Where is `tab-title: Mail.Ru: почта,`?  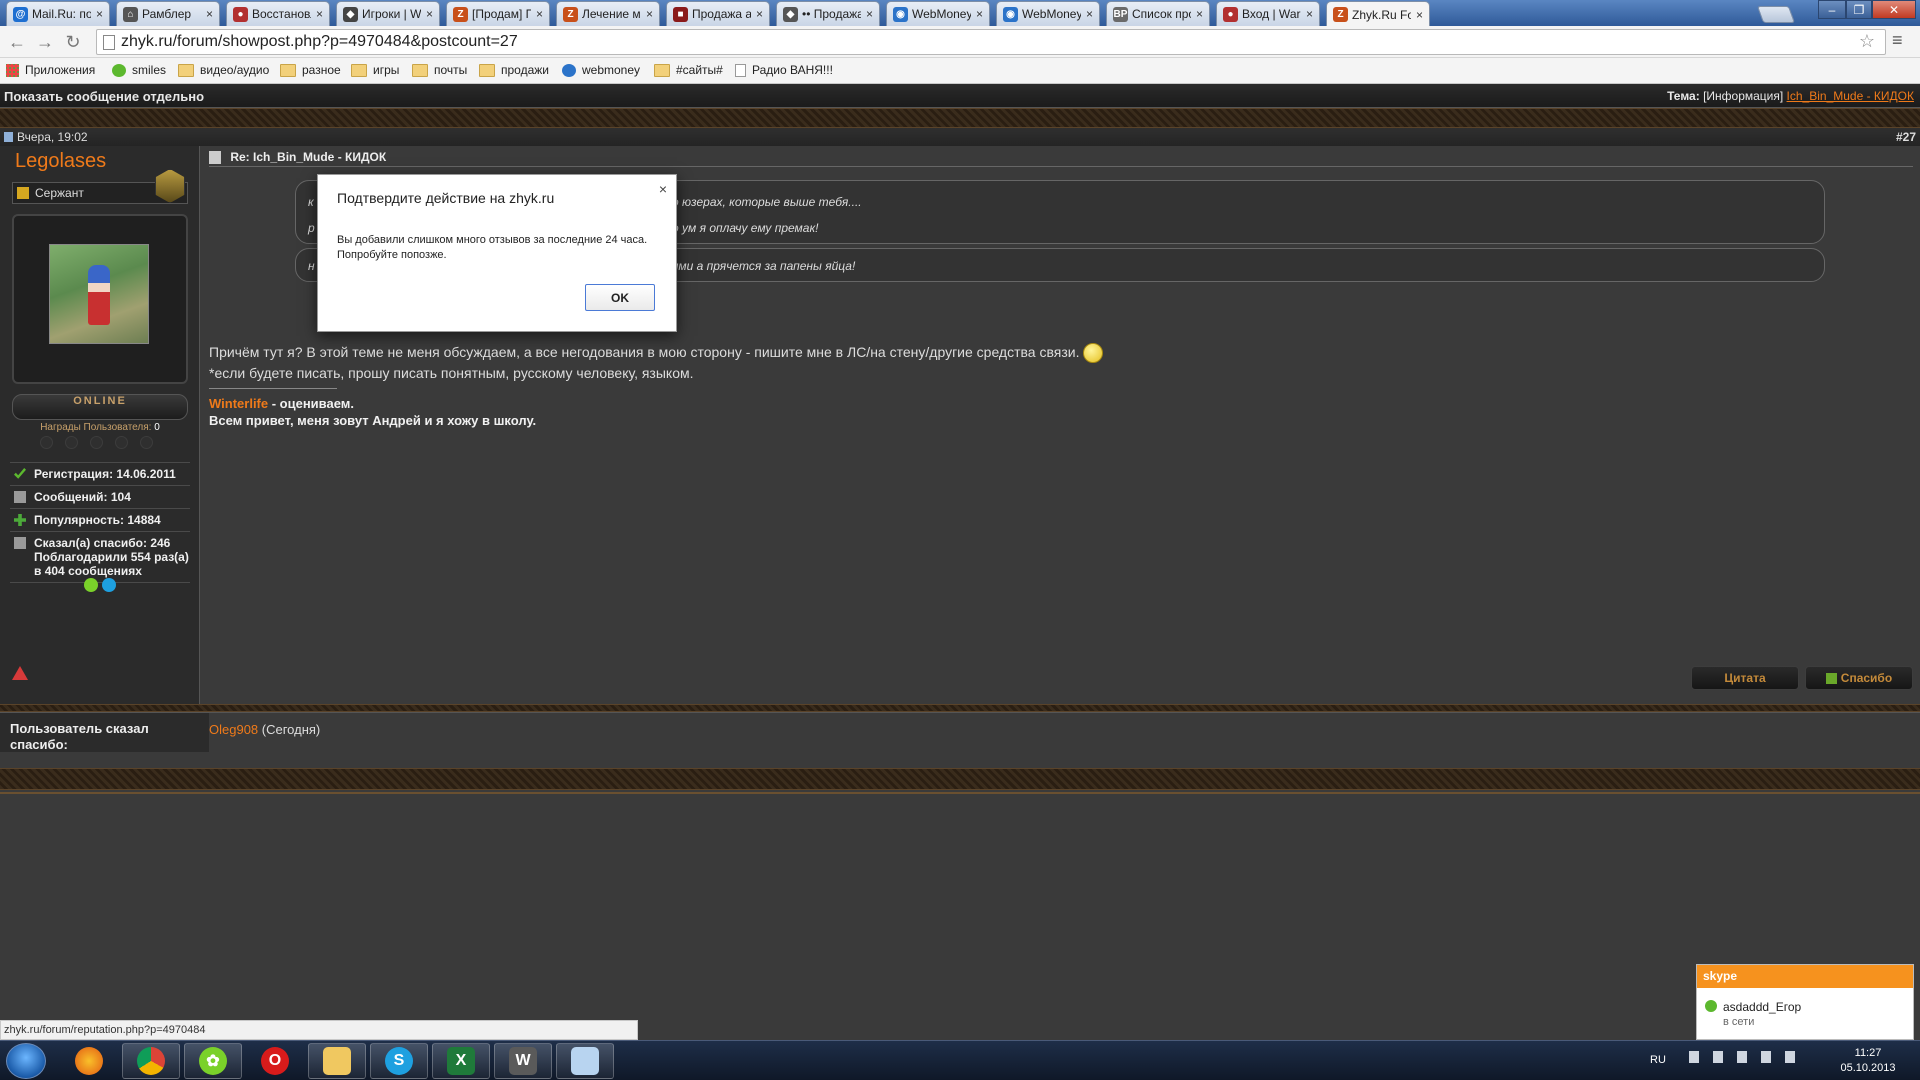
tab-title: Mail.Ru: почта, is located at coordinates (61, 14).